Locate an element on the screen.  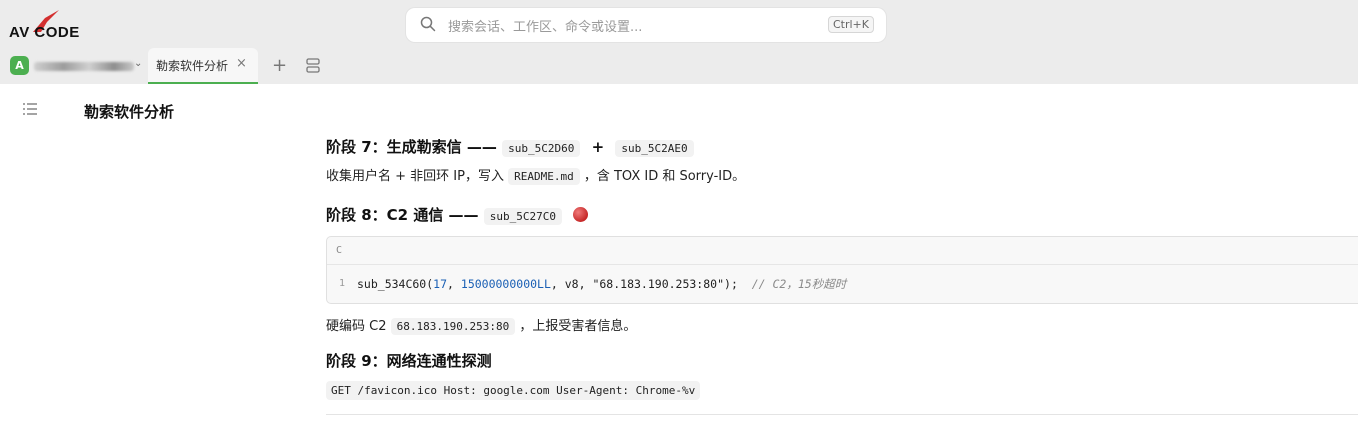
workspace-switcher: A ⌄ is located at coordinates (76, 66).